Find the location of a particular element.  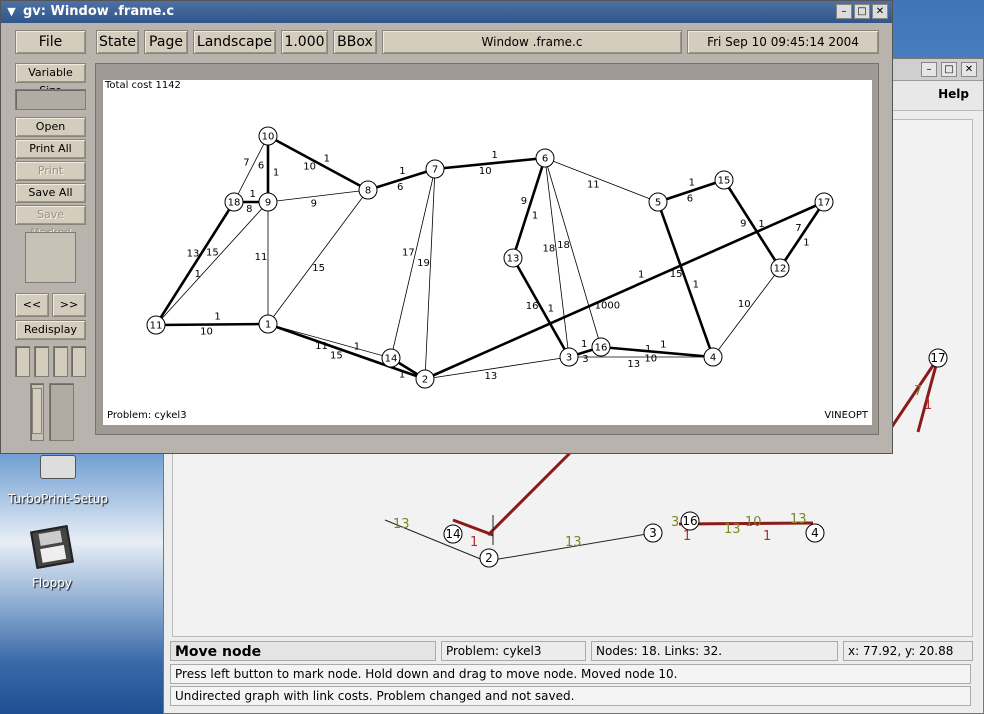

window-title: gv: Window .frame.c is located at coordinates (99, 11).